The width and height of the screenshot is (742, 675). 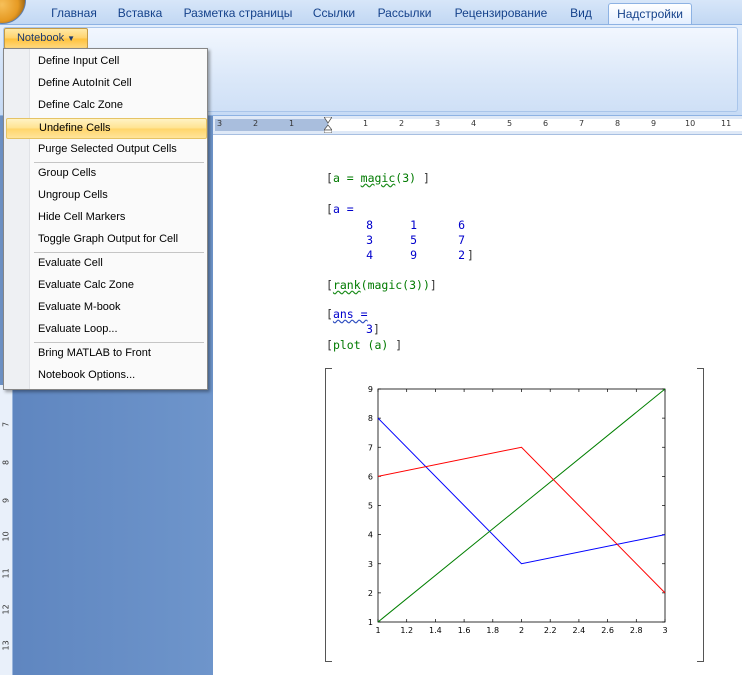 I want to click on office-button, so click(x=13, y=12).